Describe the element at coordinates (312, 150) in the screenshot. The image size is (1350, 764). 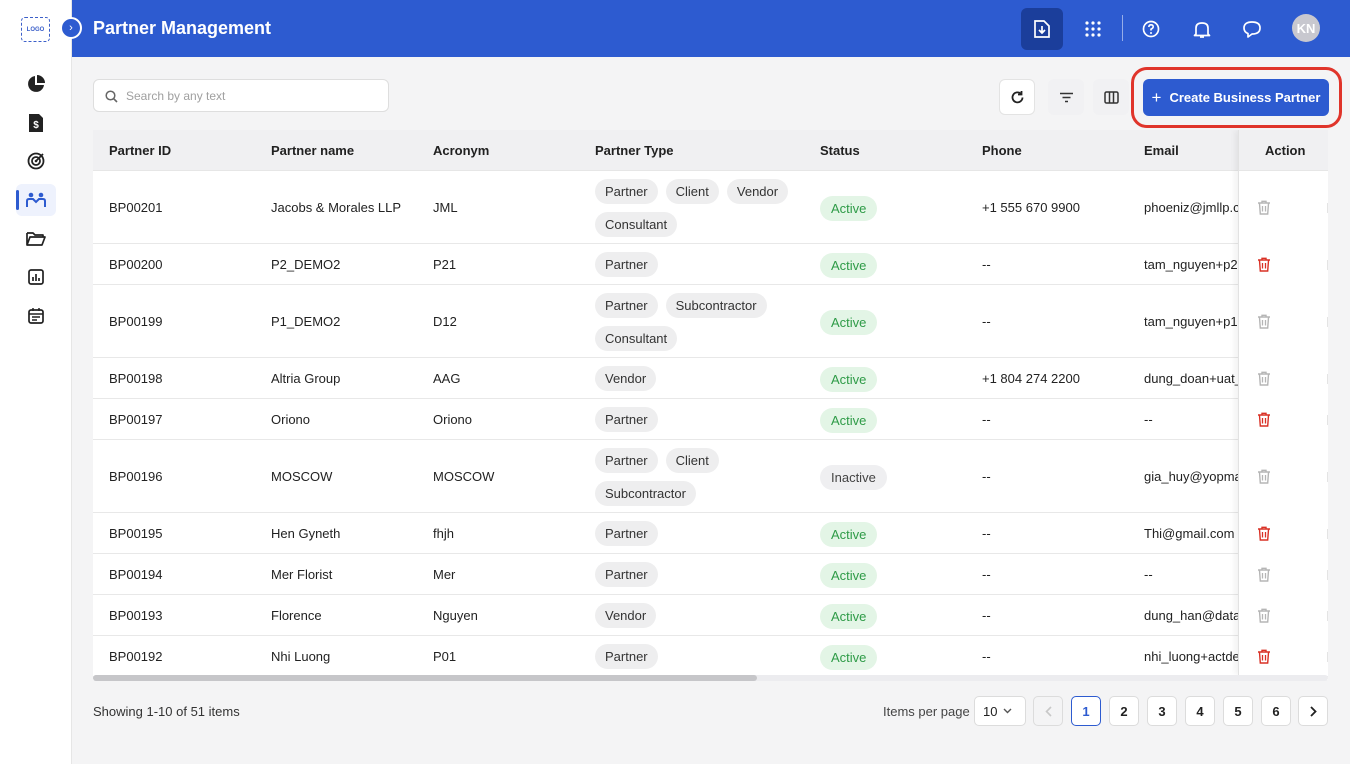
I see `column-header-partner-name: Partner name` at that location.